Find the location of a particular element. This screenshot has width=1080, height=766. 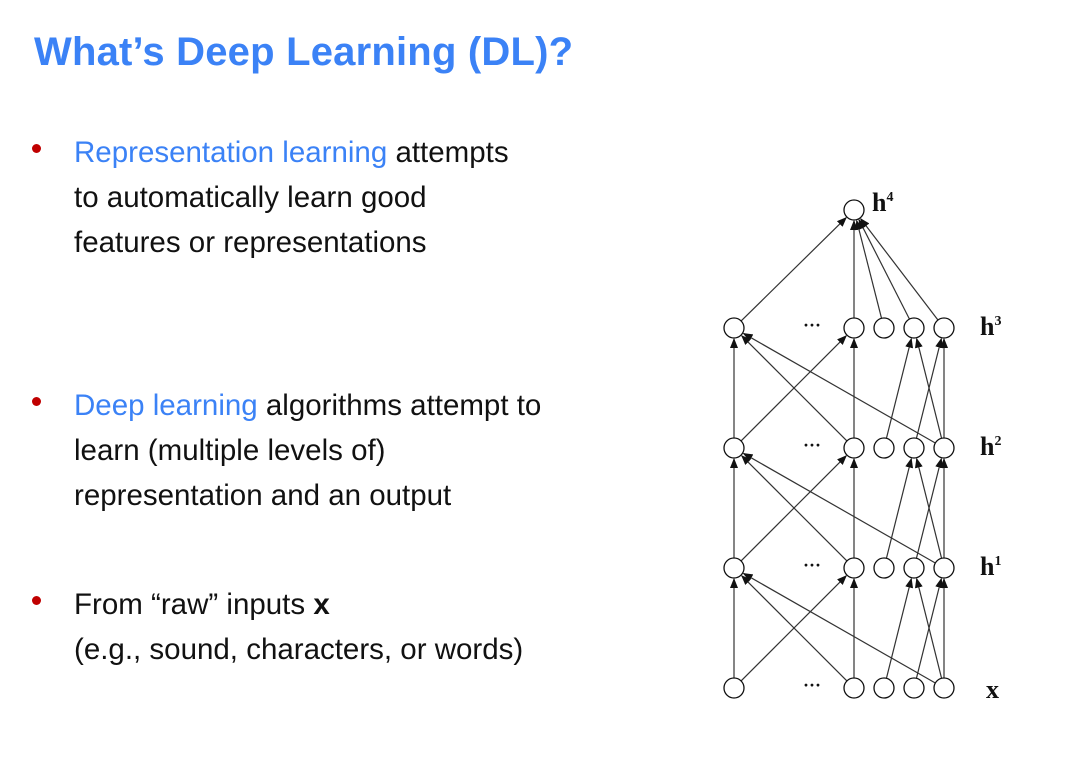

bullet-text-rest: attempts is located at coordinates (448, 152).